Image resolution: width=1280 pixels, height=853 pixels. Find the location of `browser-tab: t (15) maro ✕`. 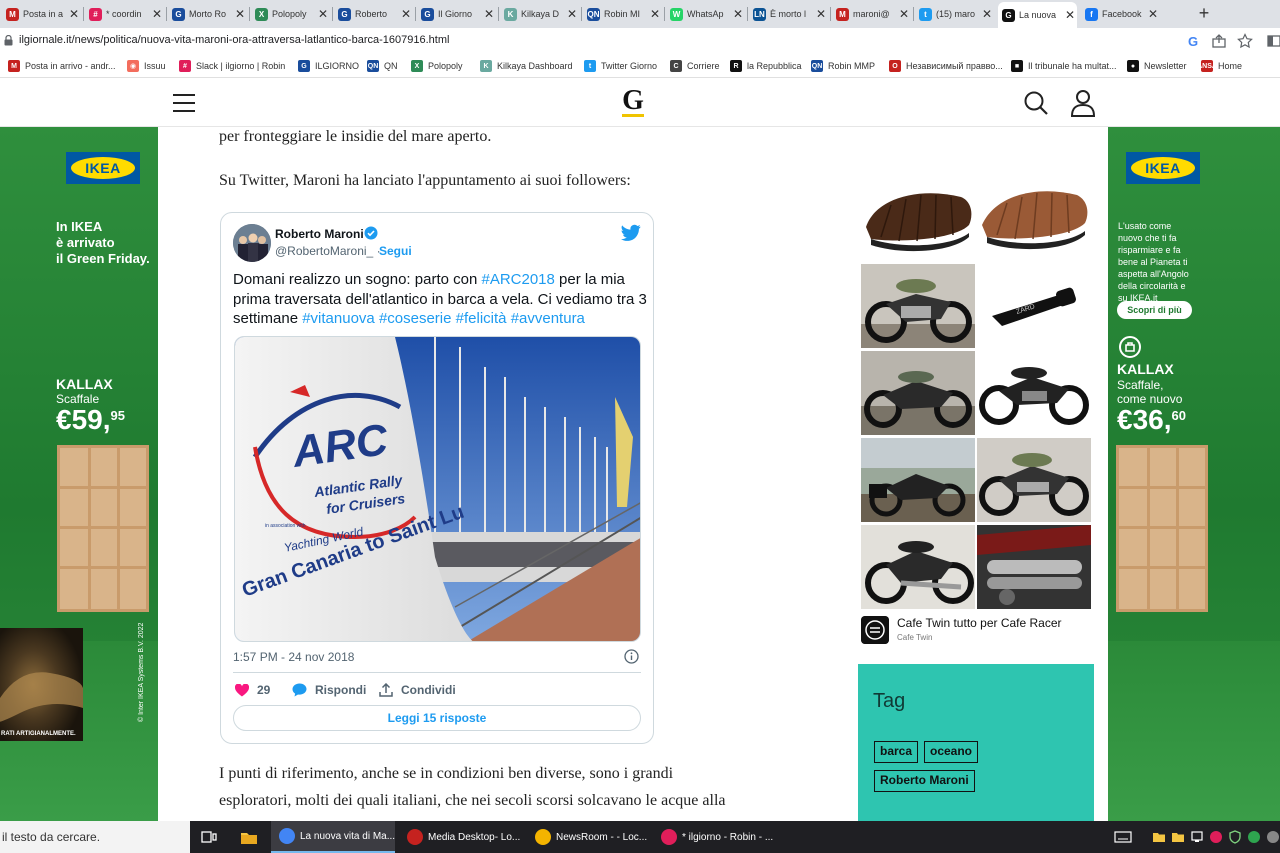

browser-tab: t (15) maro ✕ is located at coordinates (954, 14).